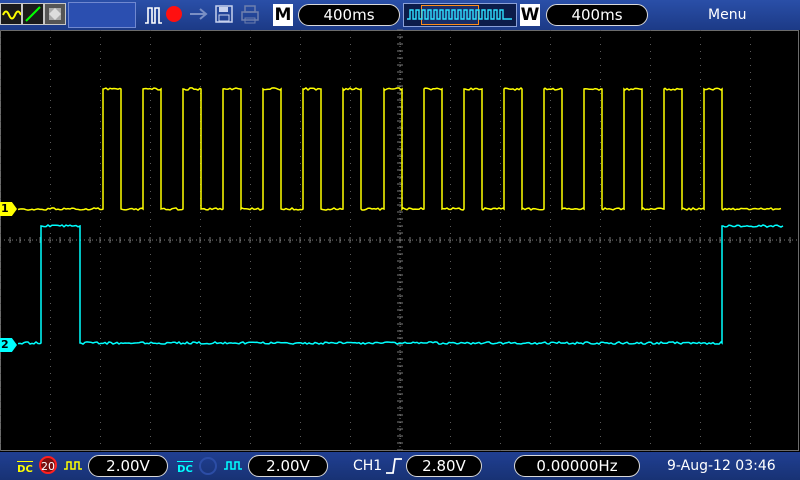 This screenshot has height=480, width=800. I want to click on ch2-coupling-icon: DC, so click(185, 466).